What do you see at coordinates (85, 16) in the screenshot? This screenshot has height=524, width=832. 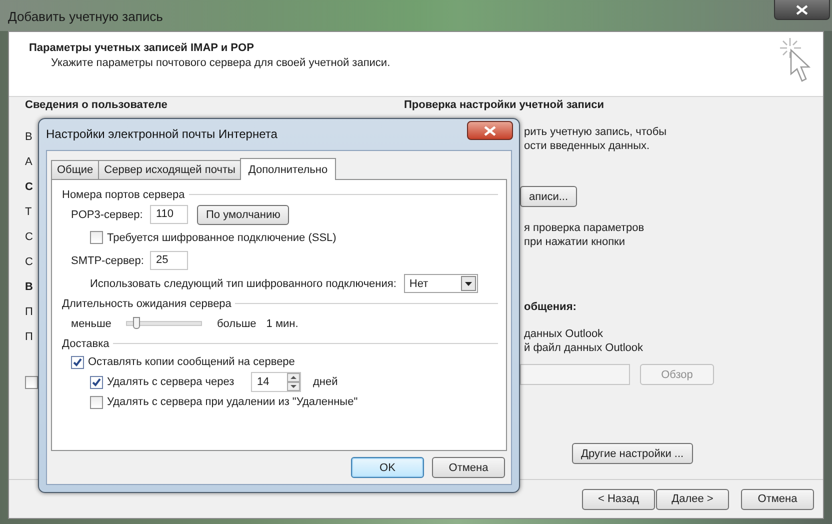 I see `window-title: Добавить учетную запись` at bounding box center [85, 16].